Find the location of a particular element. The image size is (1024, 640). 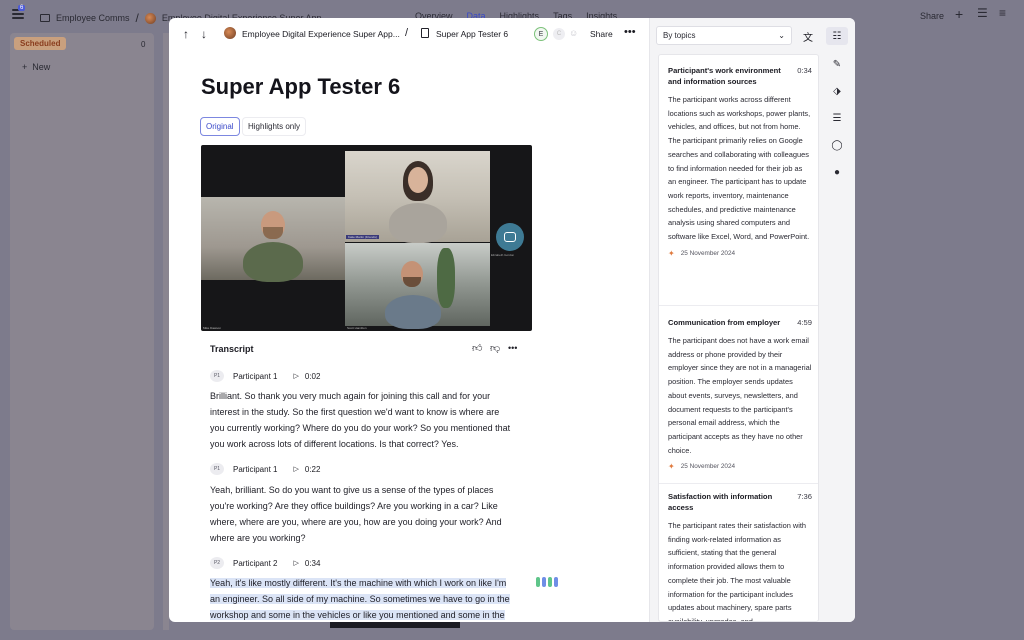

notification-badge: 6 is located at coordinates (22, 8).